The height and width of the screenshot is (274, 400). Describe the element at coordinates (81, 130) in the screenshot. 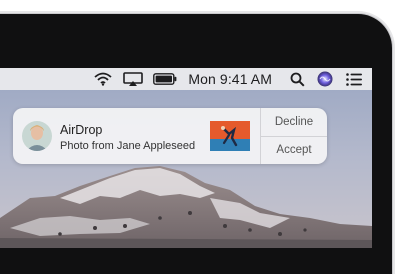

I see `notification-app-name: AirDrop` at that location.